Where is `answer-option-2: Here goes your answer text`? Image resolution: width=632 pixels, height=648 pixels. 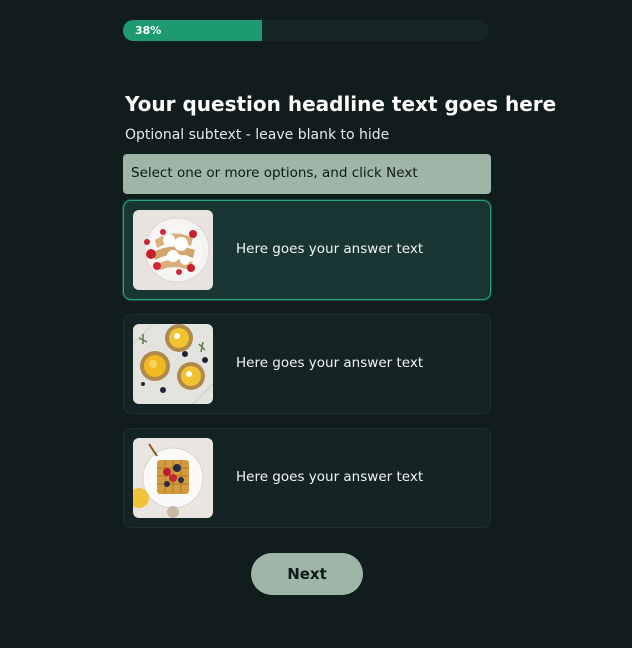
answer-option-2: Here goes your answer text is located at coordinates (307, 364).